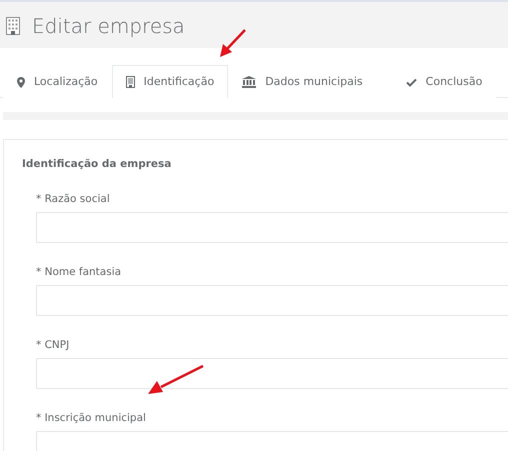 This screenshot has width=508, height=451. What do you see at coordinates (411, 82) in the screenshot?
I see `check-icon` at bounding box center [411, 82].